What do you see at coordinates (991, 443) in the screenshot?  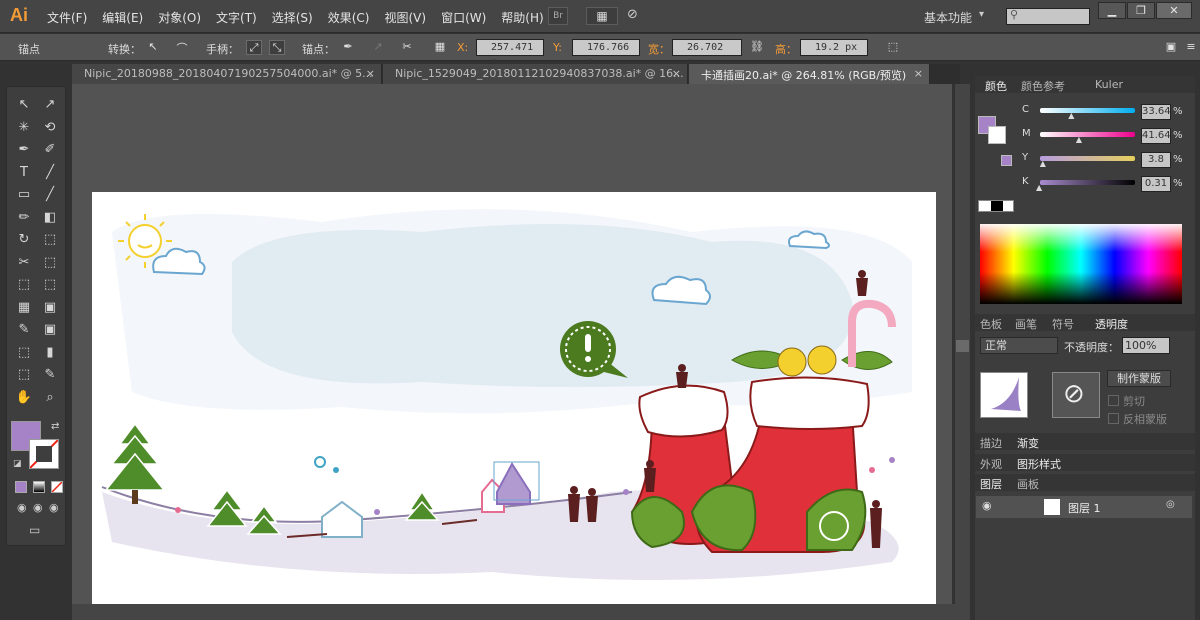 I see `tab-stroke: 描边` at bounding box center [991, 443].